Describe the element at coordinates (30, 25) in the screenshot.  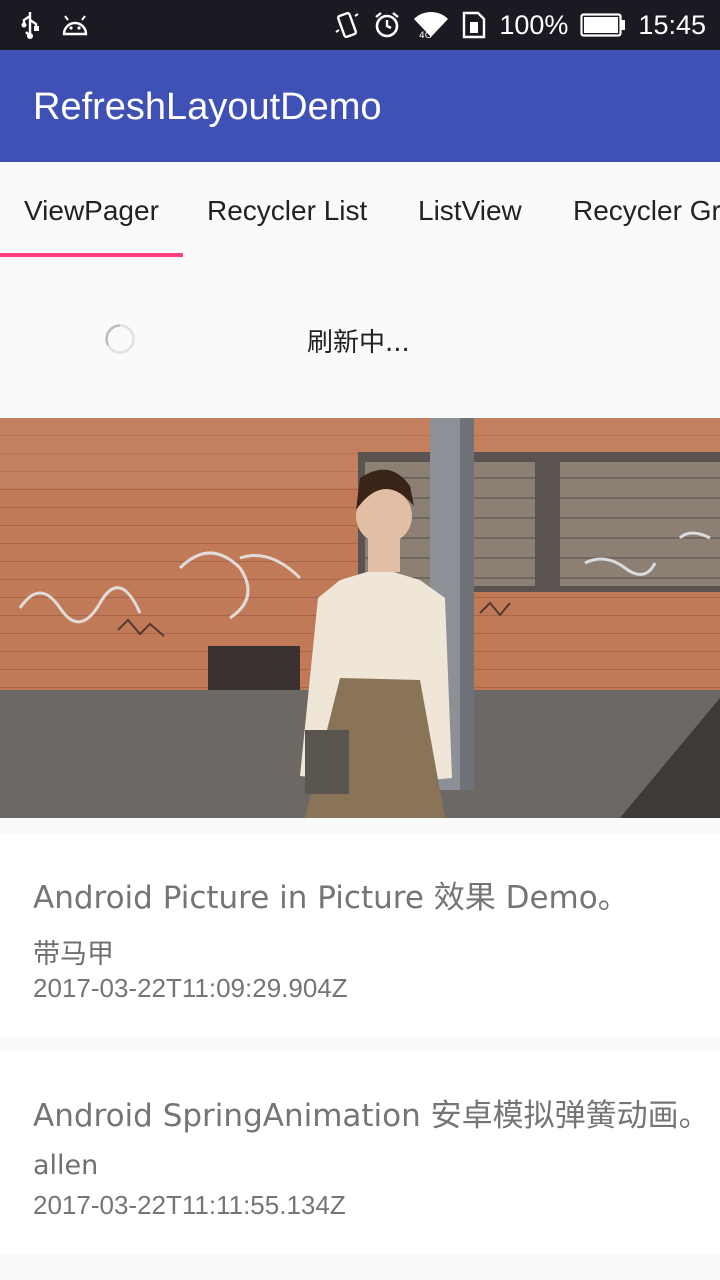
I see `usb-icon` at that location.